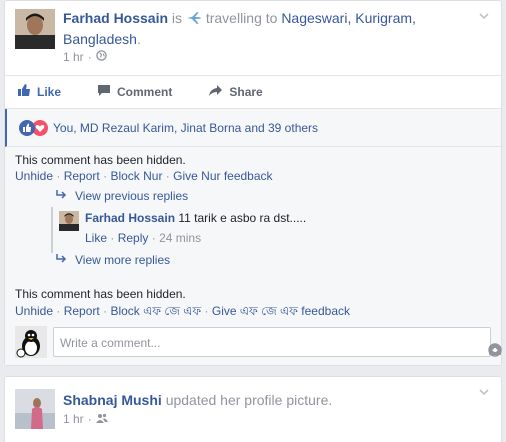 The width and height of the screenshot is (506, 442). Describe the element at coordinates (222, 176) in the screenshot. I see `feedback-link: Give Nur feedback` at that location.